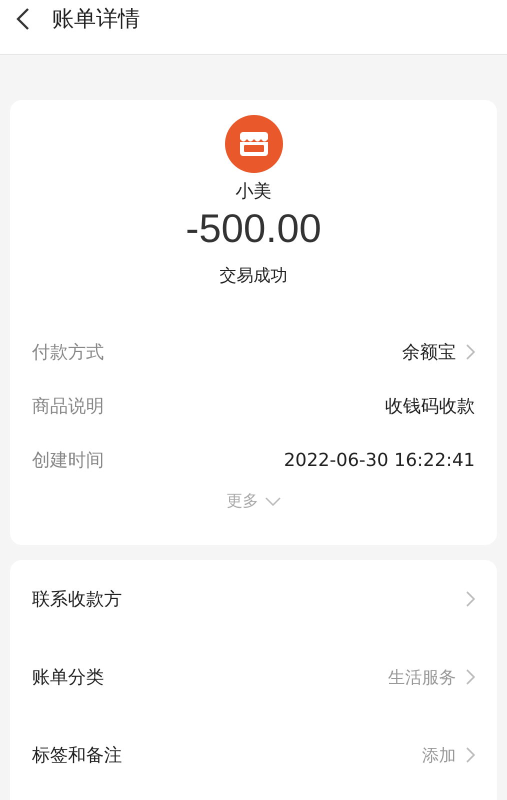 This screenshot has height=800, width=507. I want to click on back-icon, so click(23, 19).